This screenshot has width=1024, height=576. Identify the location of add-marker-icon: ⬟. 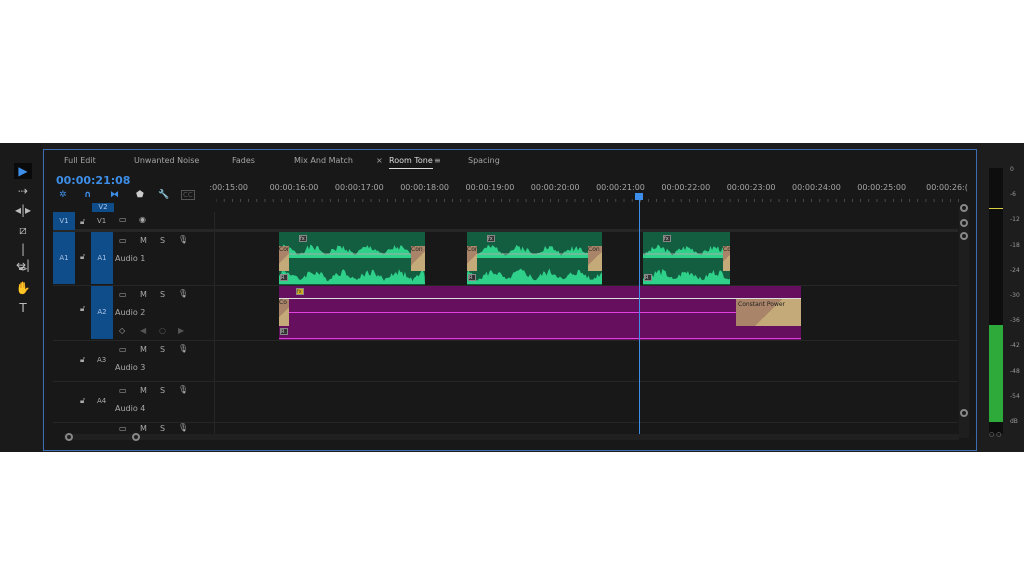
(140, 195).